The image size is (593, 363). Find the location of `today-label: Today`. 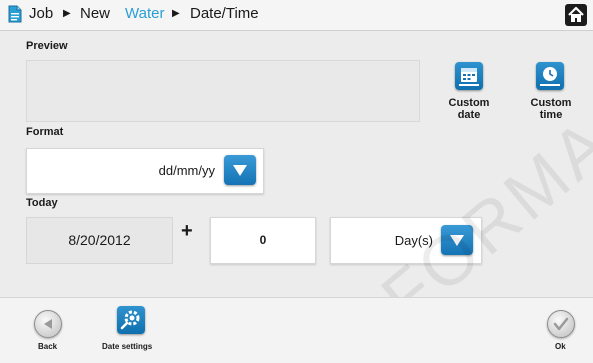

today-label: Today is located at coordinates (42, 203).